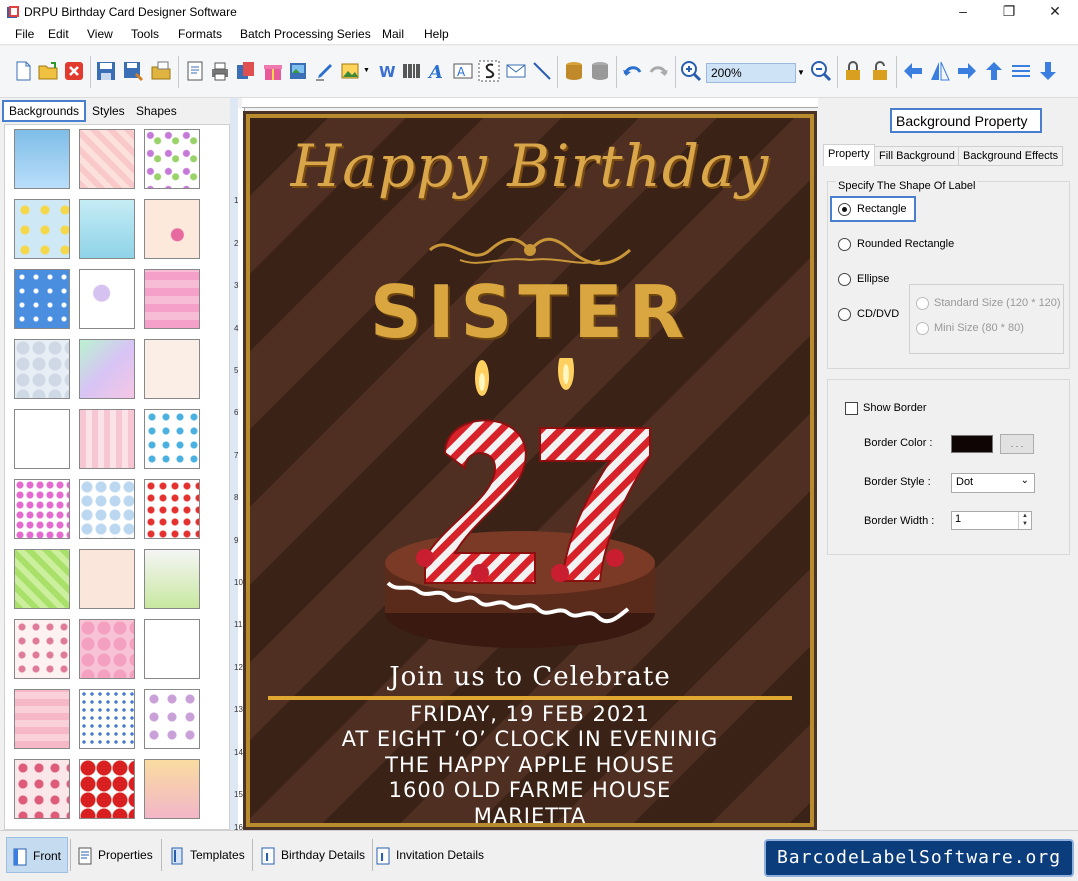 Image resolution: width=1078 pixels, height=881 pixels. What do you see at coordinates (489, 71) in the screenshot?
I see `signature-icon` at bounding box center [489, 71].